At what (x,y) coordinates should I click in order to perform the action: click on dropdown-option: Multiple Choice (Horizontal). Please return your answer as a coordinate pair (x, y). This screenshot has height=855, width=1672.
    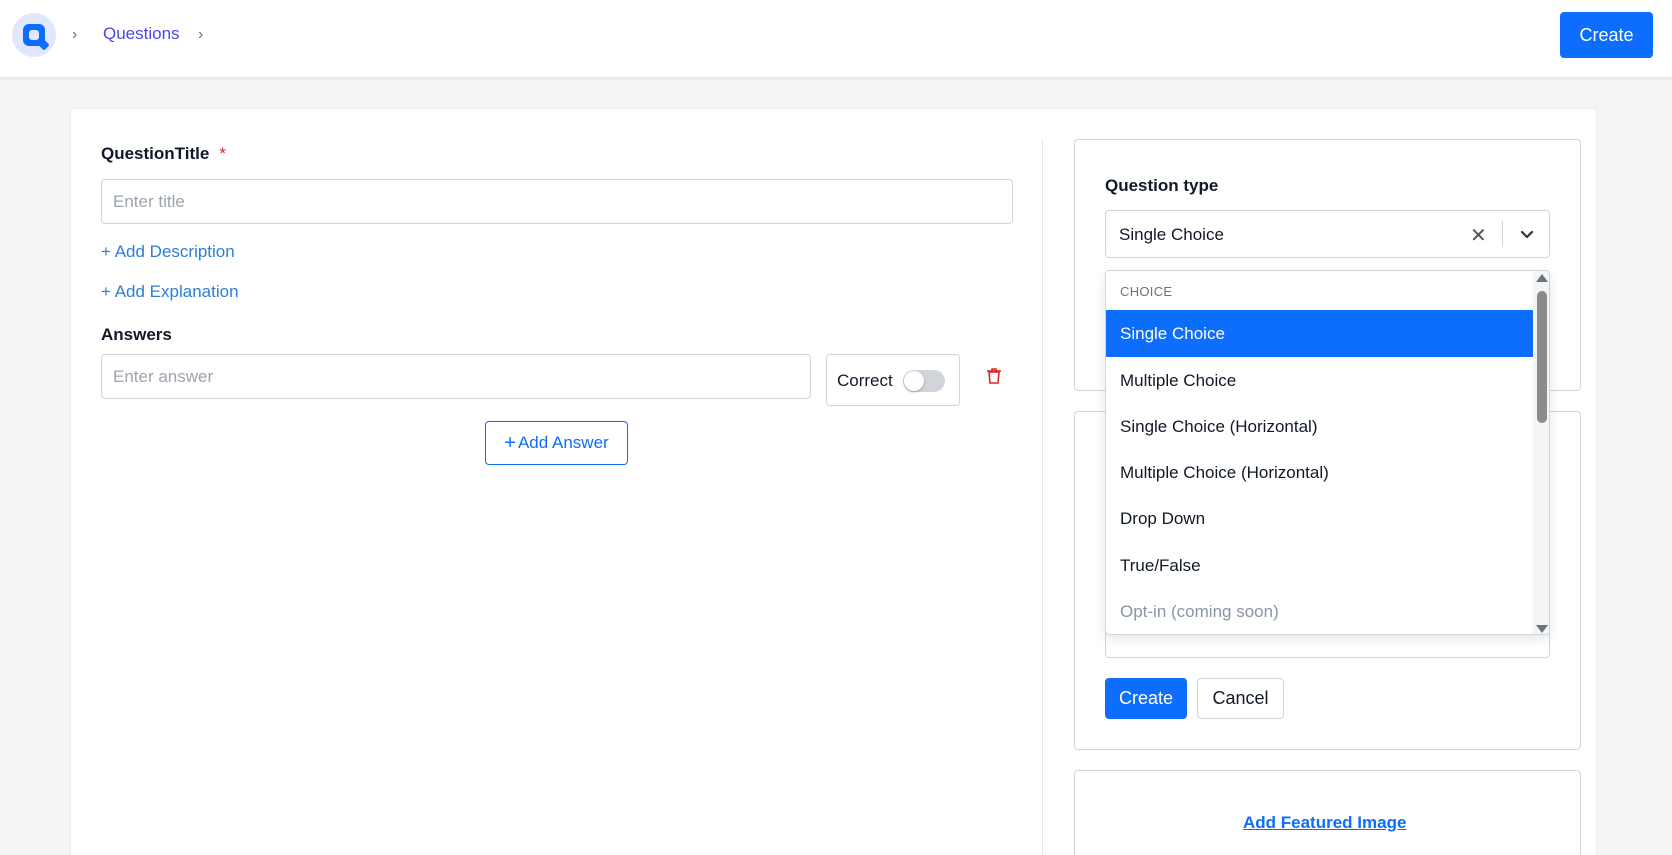
    Looking at the image, I should click on (1319, 472).